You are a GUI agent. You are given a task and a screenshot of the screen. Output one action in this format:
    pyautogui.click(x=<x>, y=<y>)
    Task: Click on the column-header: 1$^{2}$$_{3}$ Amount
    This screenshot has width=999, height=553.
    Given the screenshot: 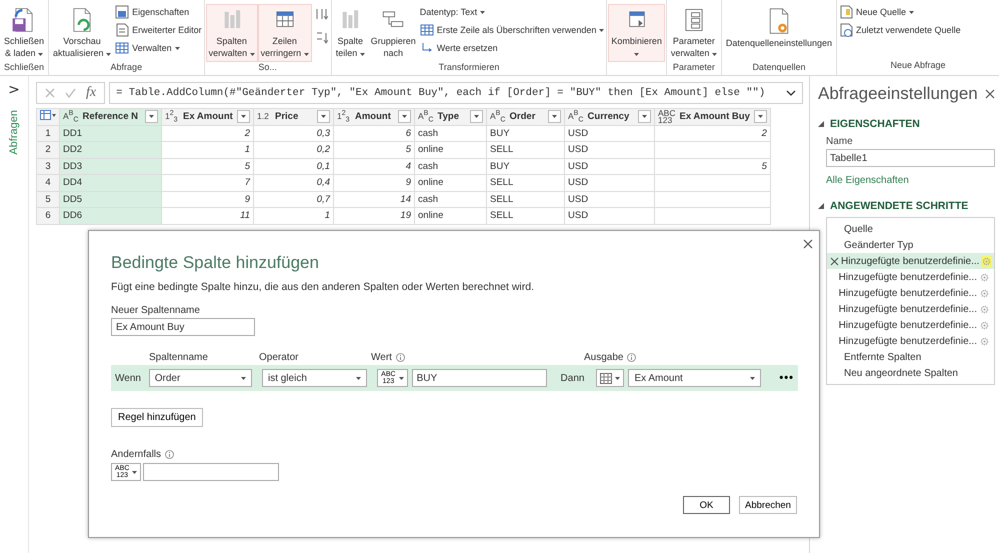 What is the action you would take?
    pyautogui.click(x=374, y=116)
    